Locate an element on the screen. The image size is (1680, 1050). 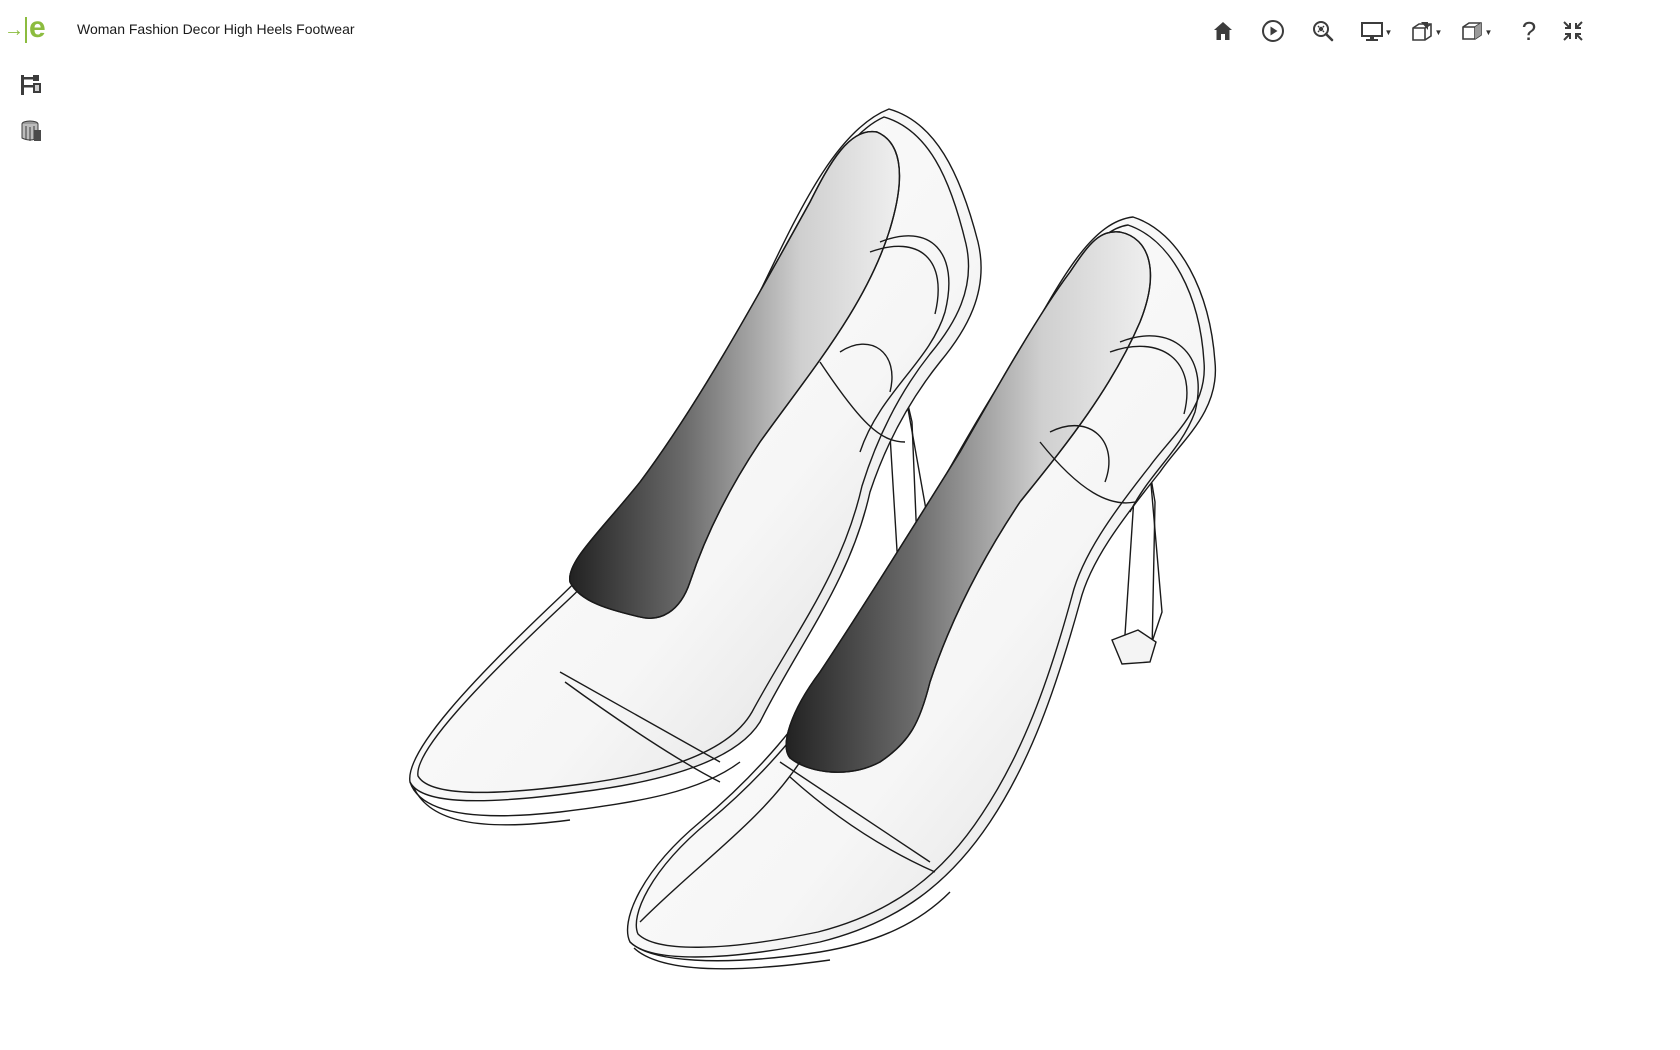
zoom-button is located at coordinates (1323, 31).